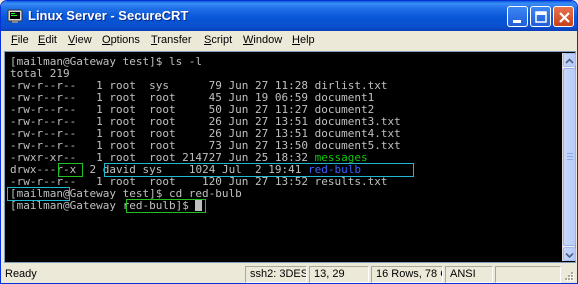 The image size is (578, 284). I want to click on menu-transfer-label: ransfer, so click(174, 40).